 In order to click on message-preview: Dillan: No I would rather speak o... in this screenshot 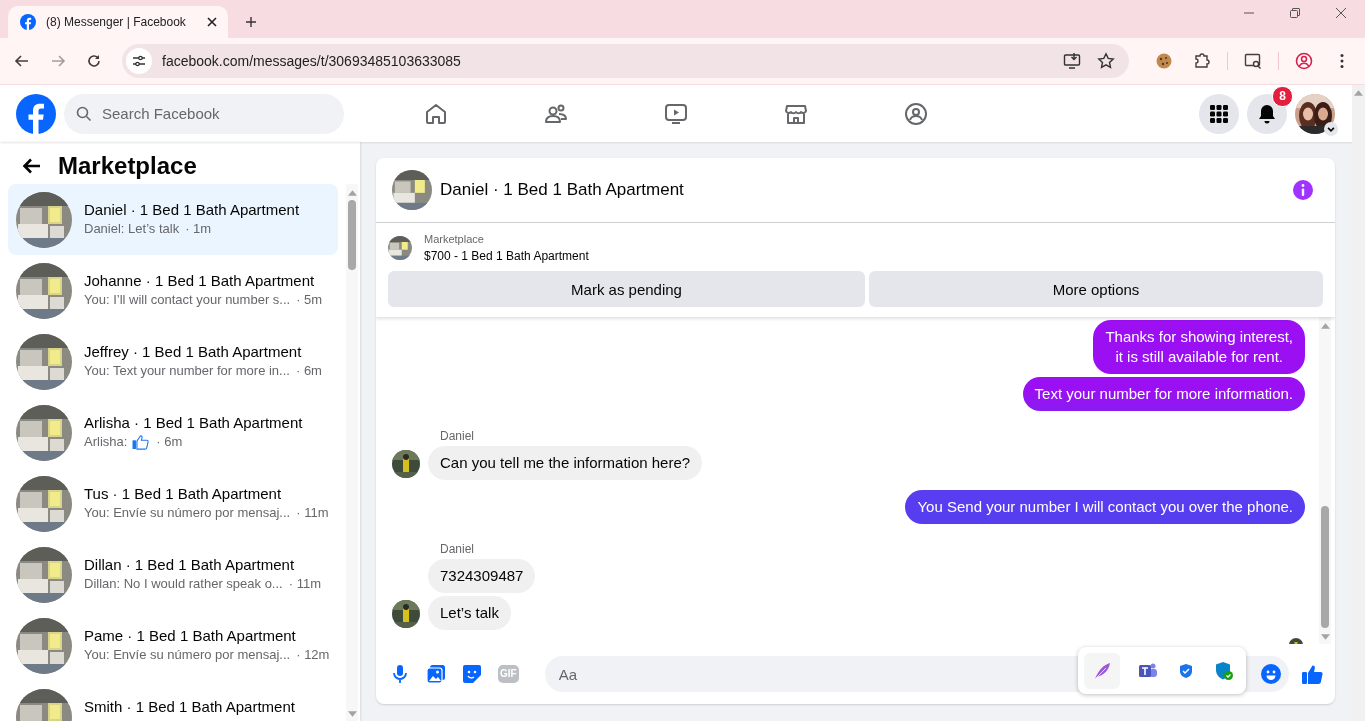, I will do `click(183, 583)`.